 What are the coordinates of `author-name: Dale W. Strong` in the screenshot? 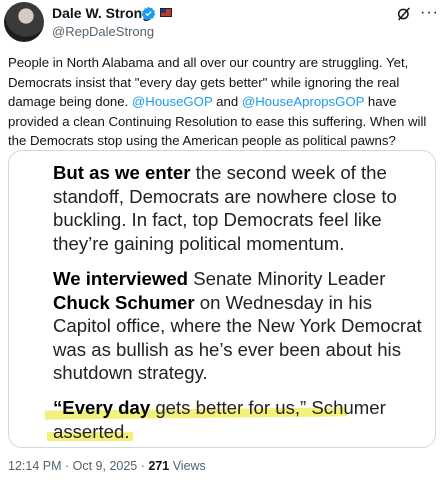 It's located at (101, 13).